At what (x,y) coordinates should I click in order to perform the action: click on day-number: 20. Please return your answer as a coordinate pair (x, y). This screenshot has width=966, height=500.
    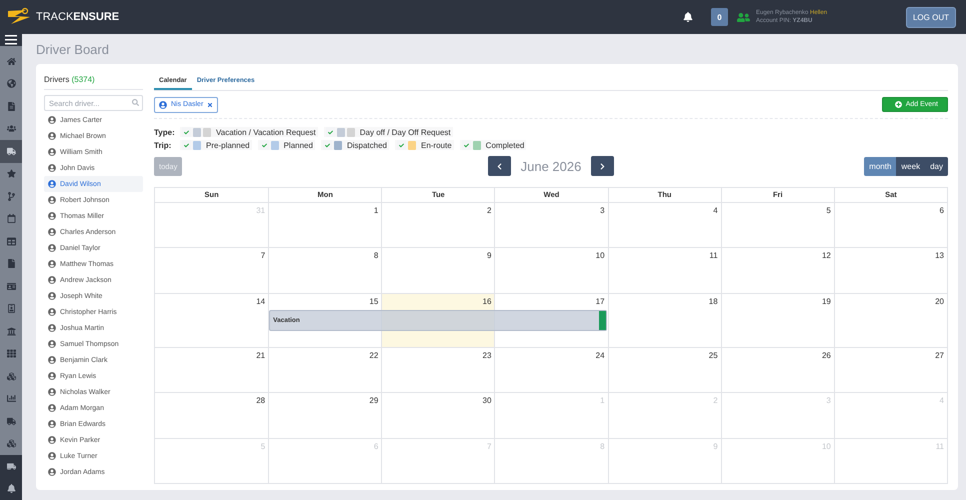
    Looking at the image, I should click on (939, 301).